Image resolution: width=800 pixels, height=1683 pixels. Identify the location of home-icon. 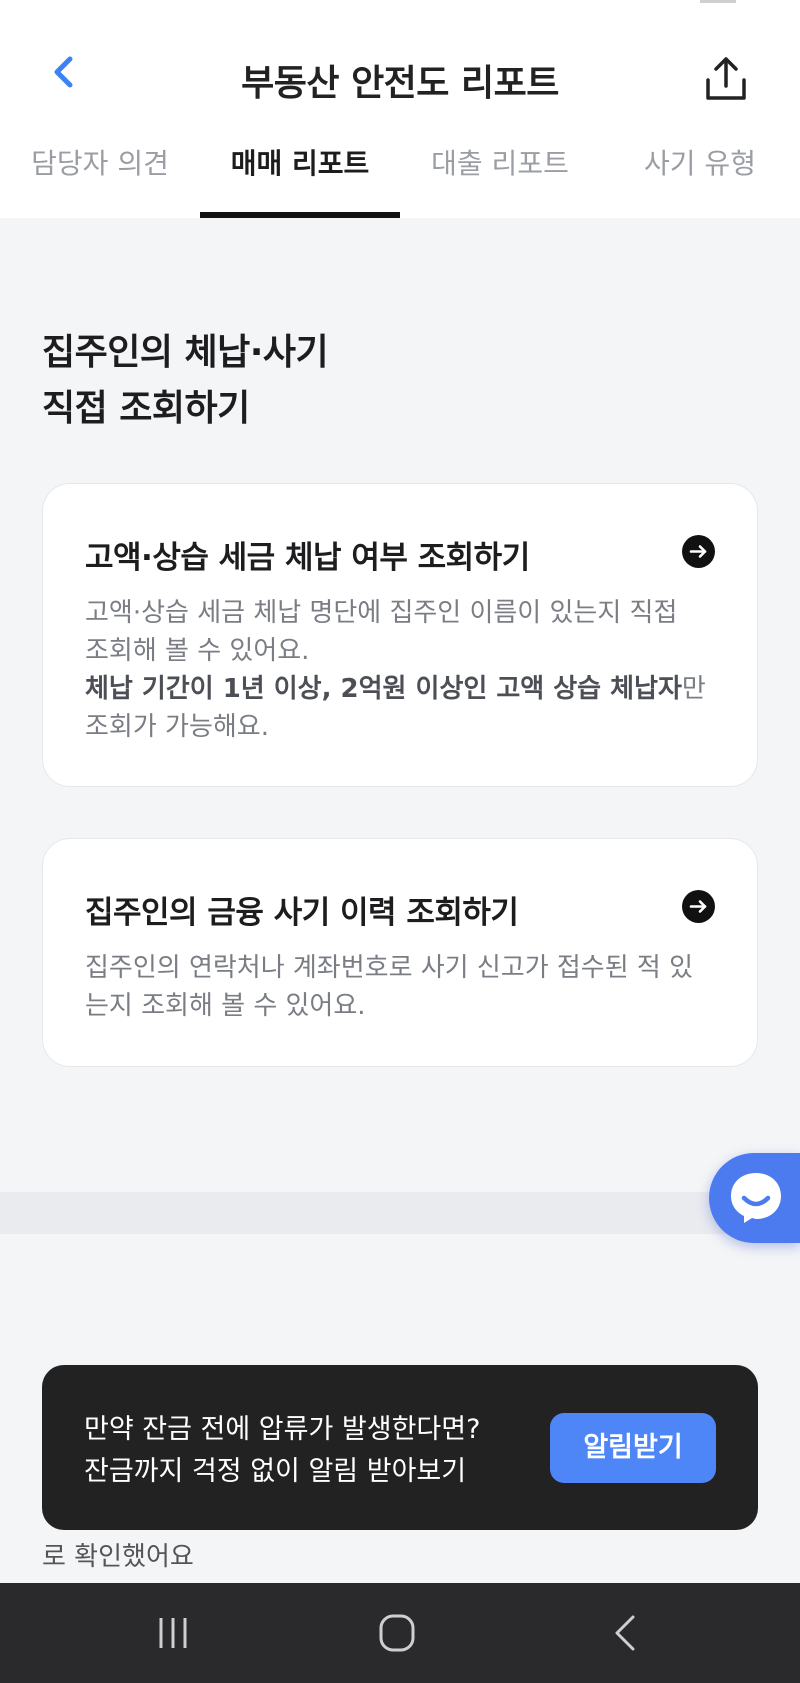
(397, 1633).